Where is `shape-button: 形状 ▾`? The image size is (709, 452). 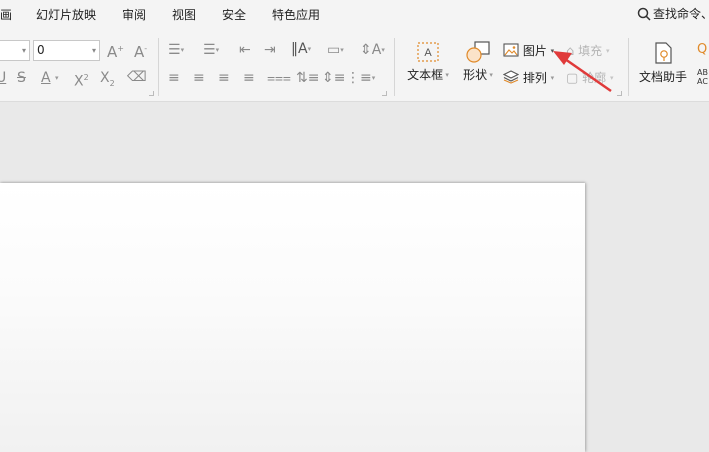 shape-button: 形状 ▾ is located at coordinates (478, 62).